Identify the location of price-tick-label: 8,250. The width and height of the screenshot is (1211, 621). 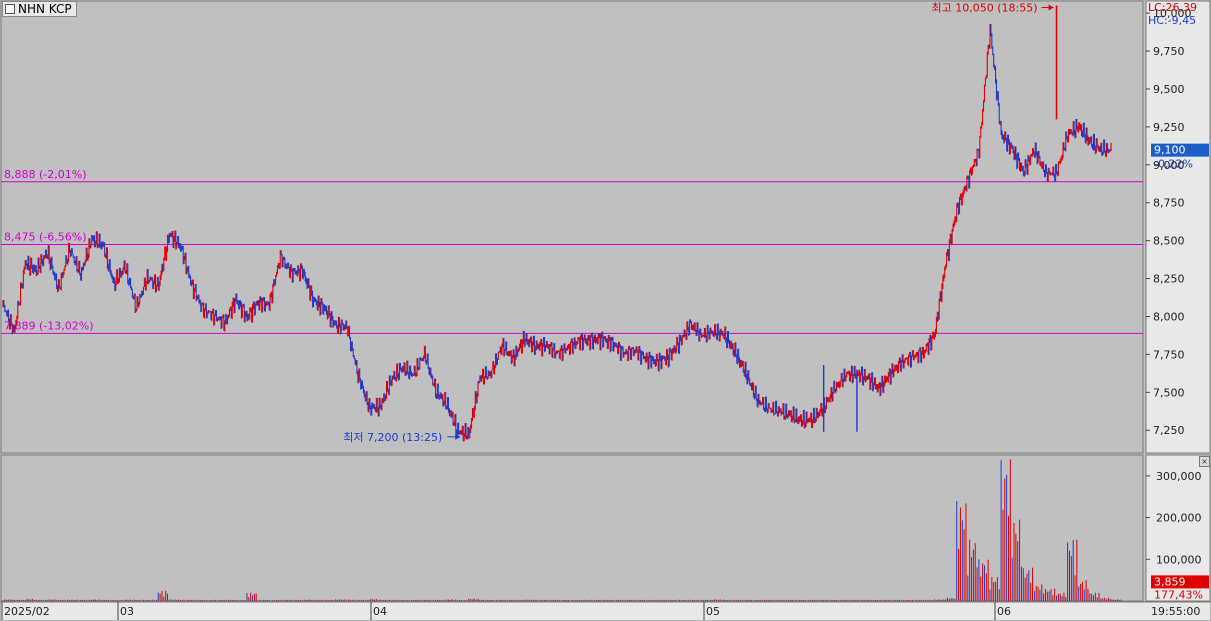
(1169, 279).